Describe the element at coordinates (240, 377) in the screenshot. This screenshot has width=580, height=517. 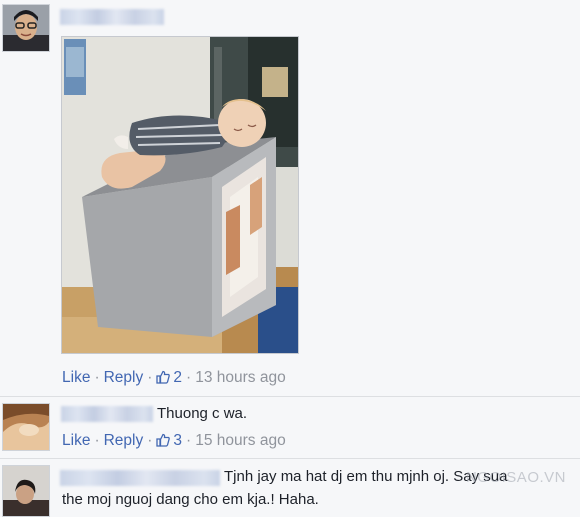
I see `timestamp: 13 hours ago` at that location.